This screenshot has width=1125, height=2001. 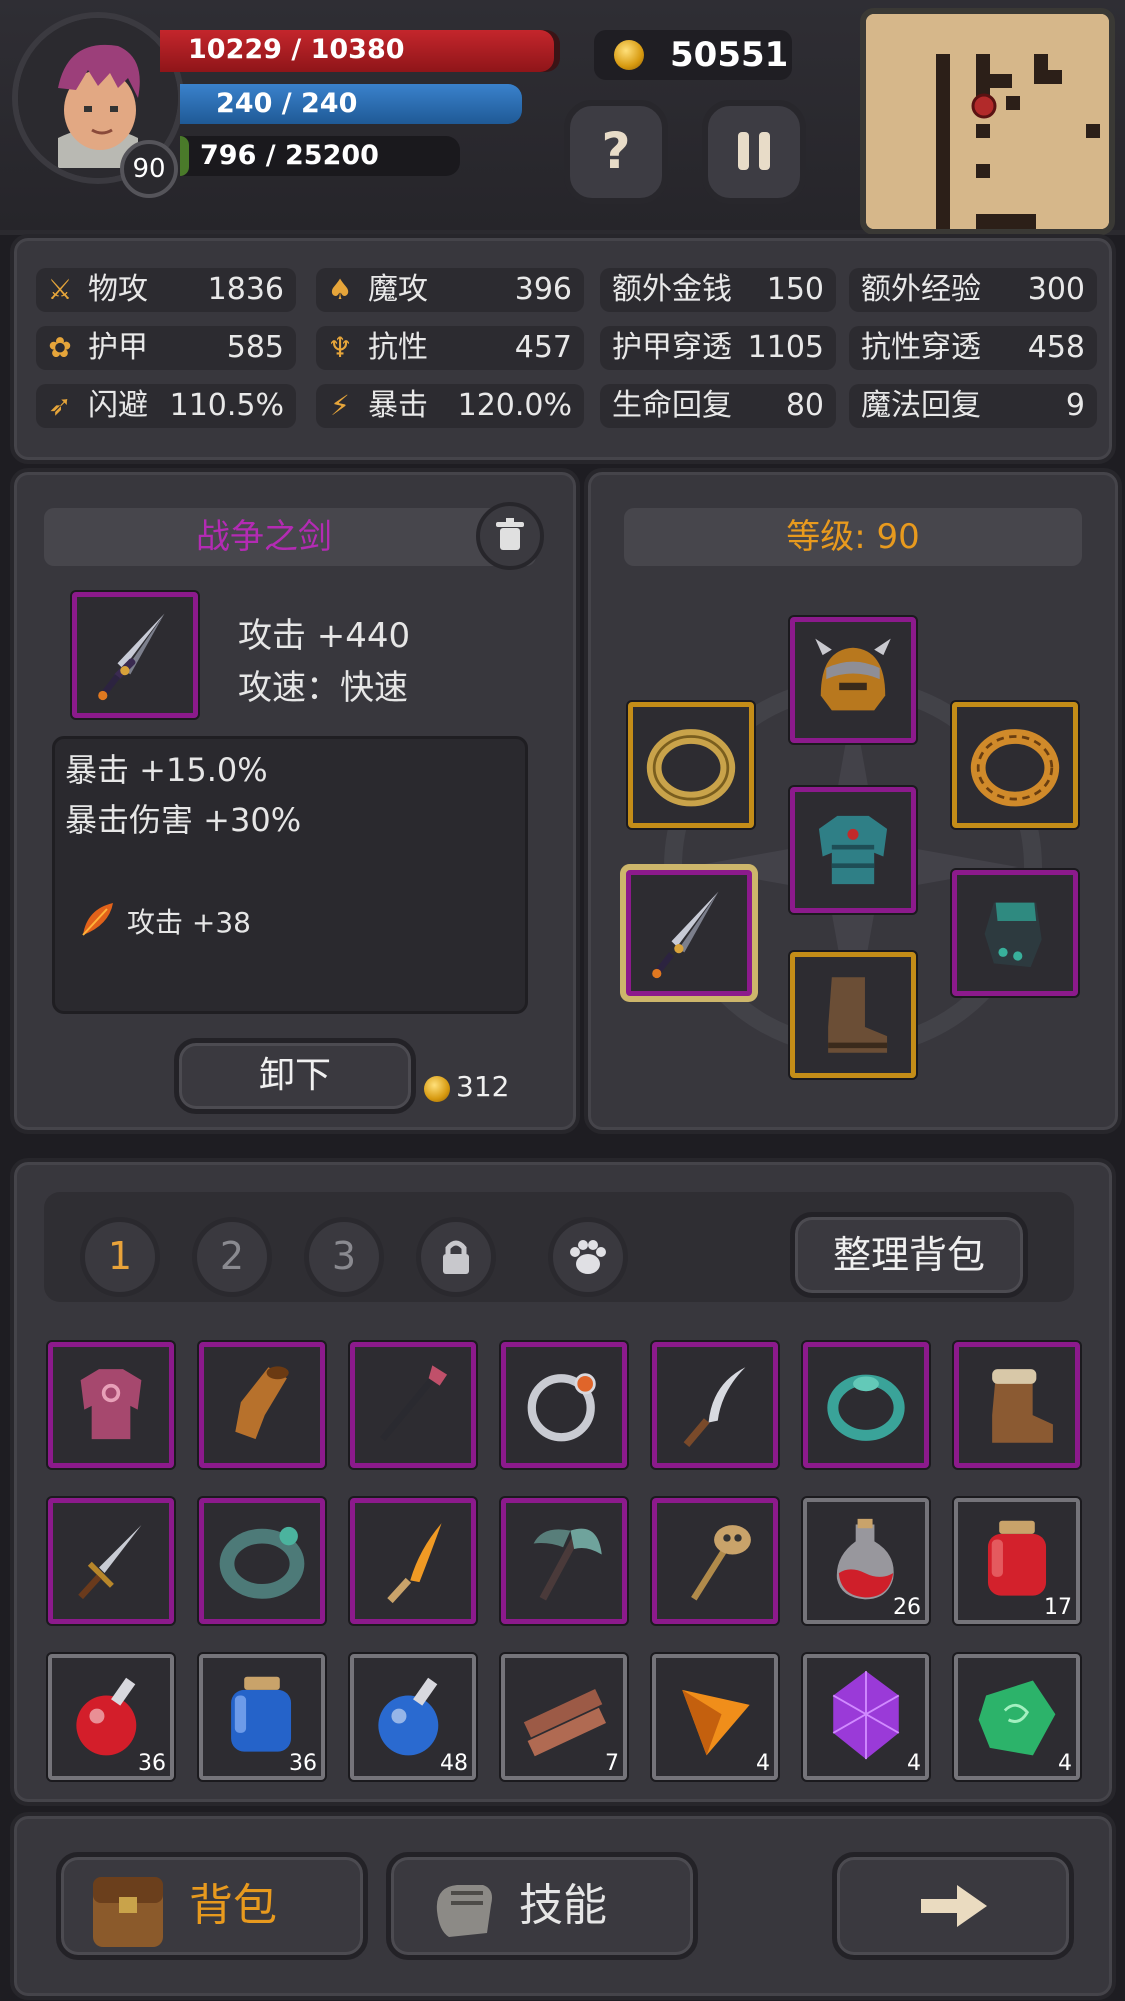 I want to click on pause-button, so click(x=754, y=152).